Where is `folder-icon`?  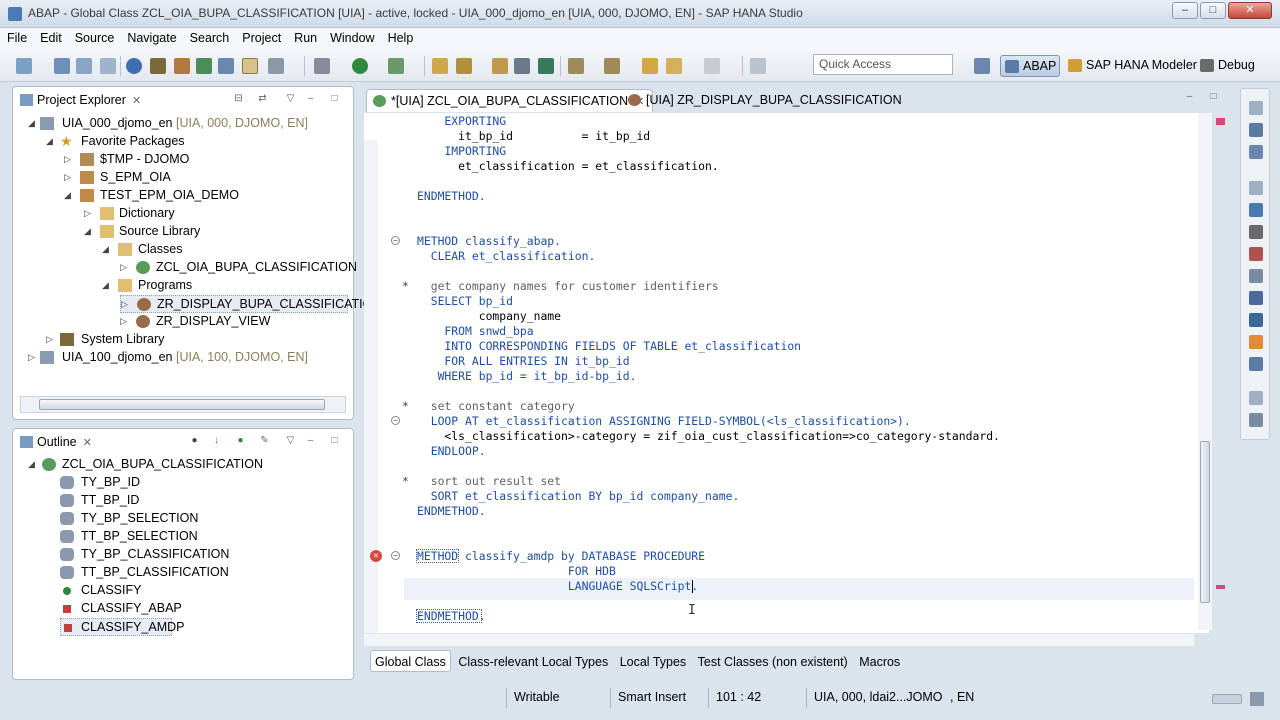
folder-icon is located at coordinates (500, 66).